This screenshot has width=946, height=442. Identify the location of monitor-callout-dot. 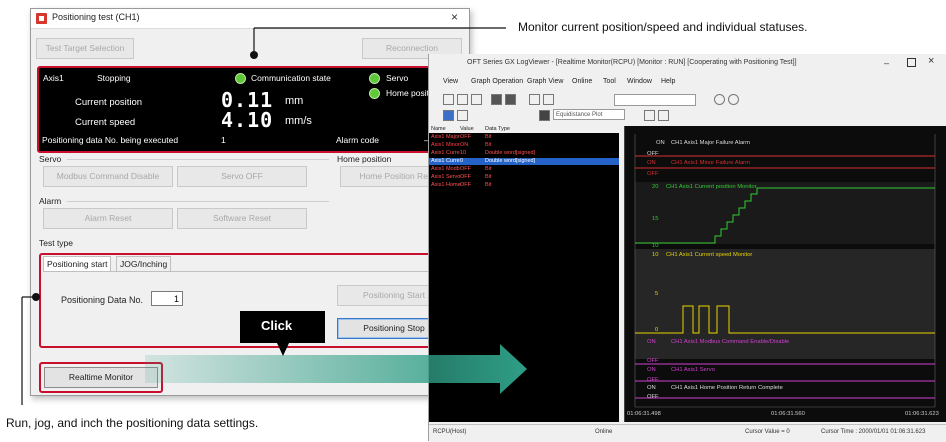
(254, 55).